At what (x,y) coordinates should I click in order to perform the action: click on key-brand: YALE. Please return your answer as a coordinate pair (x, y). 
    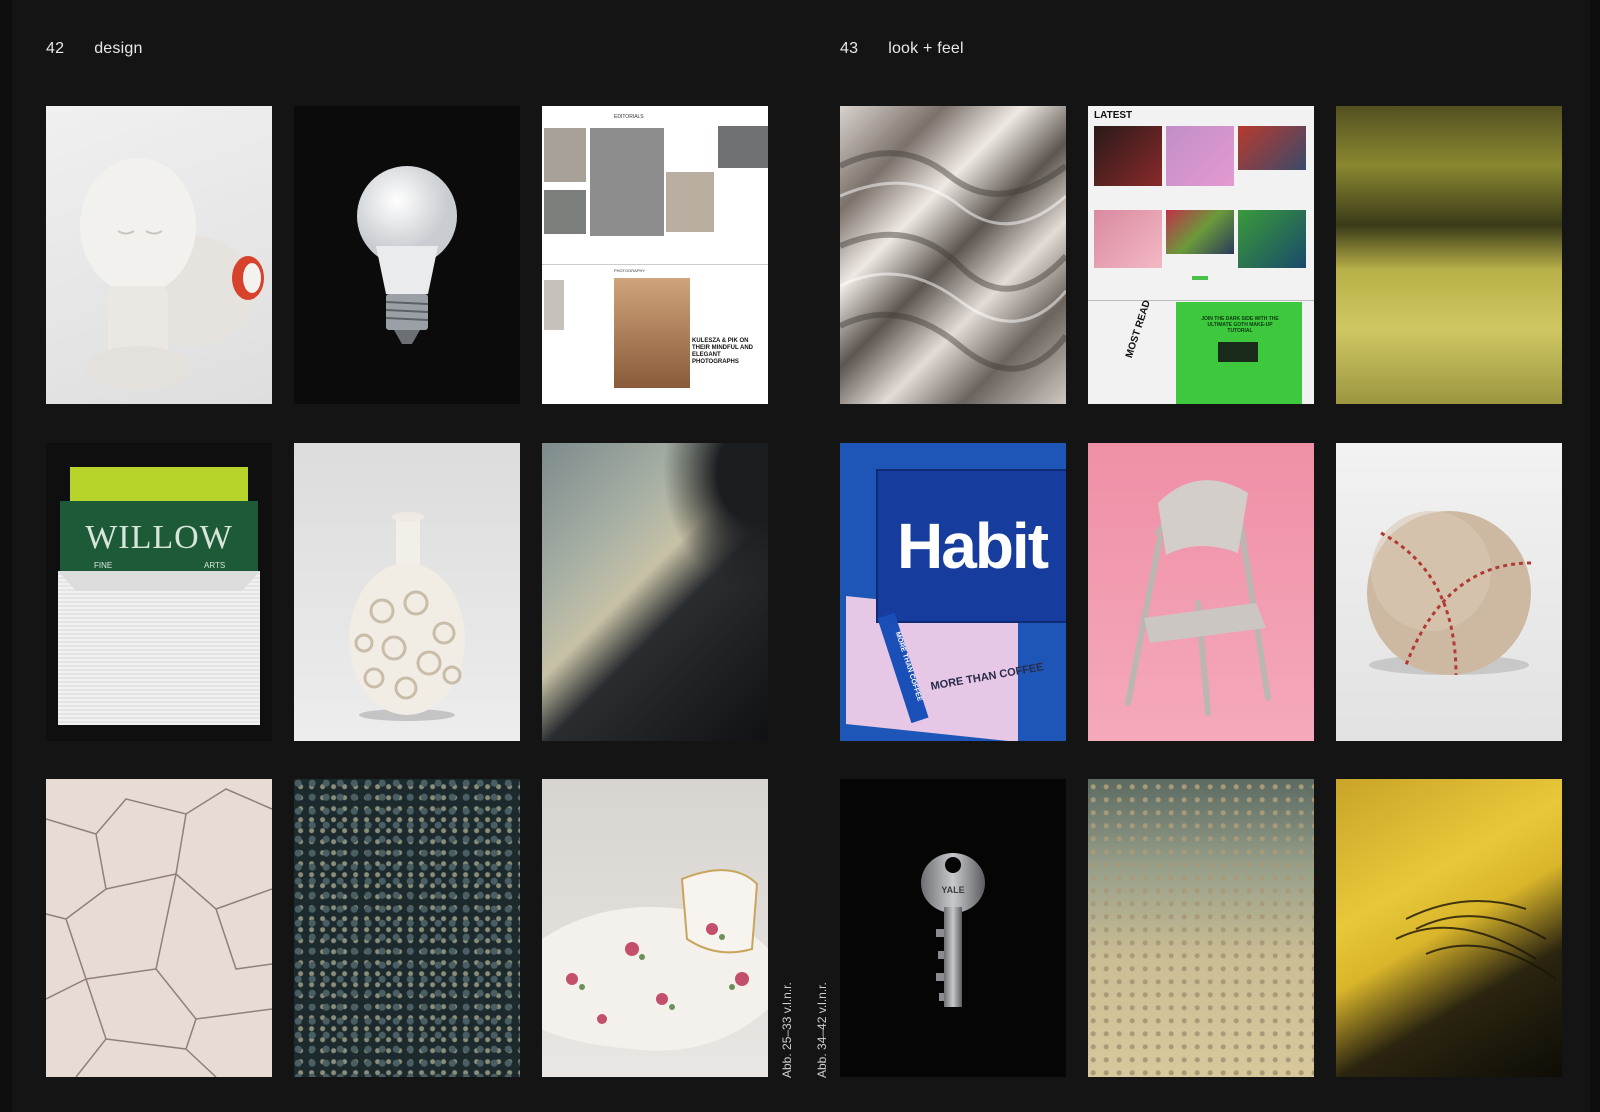
    Looking at the image, I should click on (953, 890).